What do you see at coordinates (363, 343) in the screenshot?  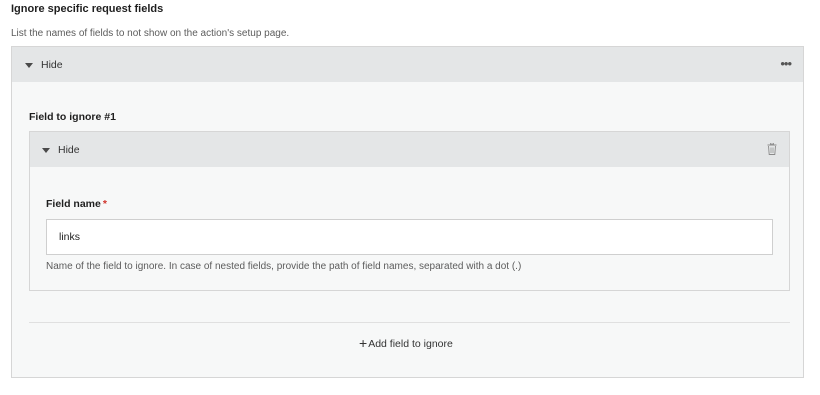 I see `plus-icon: +` at bounding box center [363, 343].